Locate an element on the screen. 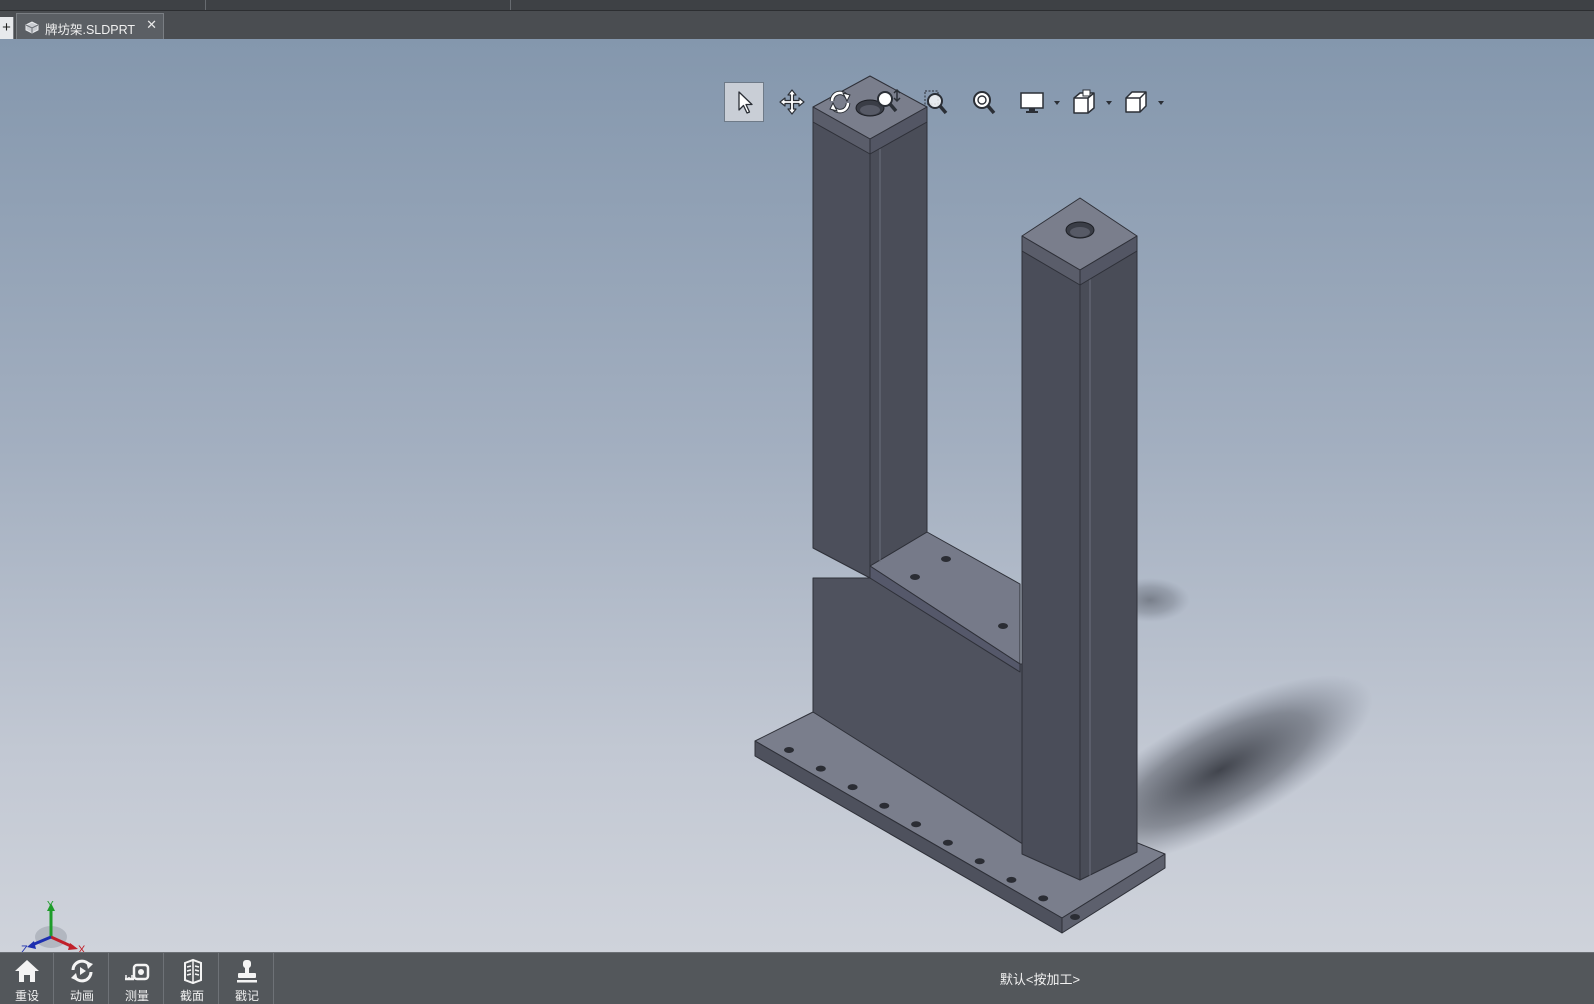 Image resolution: width=1594 pixels, height=1004 pixels. zoom-to-fit-tool-button is located at coordinates (984, 102).